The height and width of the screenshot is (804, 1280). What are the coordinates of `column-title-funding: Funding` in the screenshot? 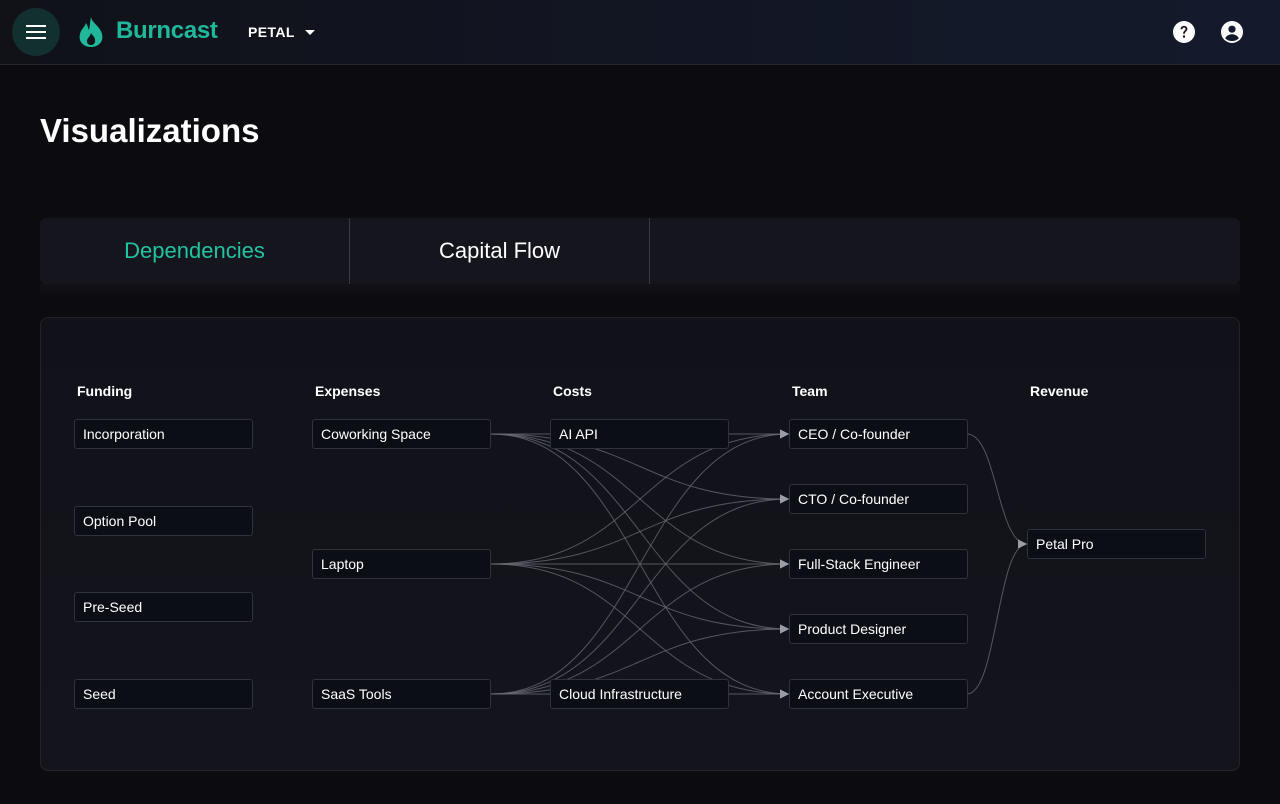 It's located at (105, 391).